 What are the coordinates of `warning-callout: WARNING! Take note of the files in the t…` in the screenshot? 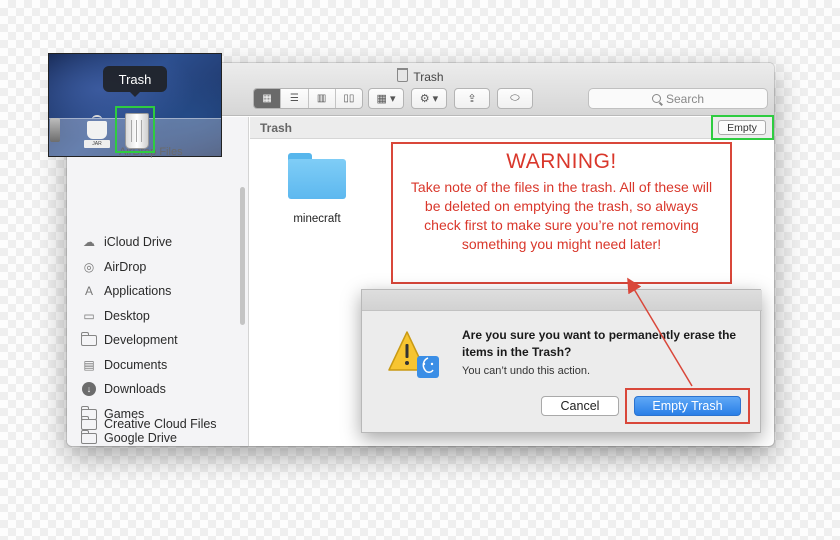 It's located at (561, 213).